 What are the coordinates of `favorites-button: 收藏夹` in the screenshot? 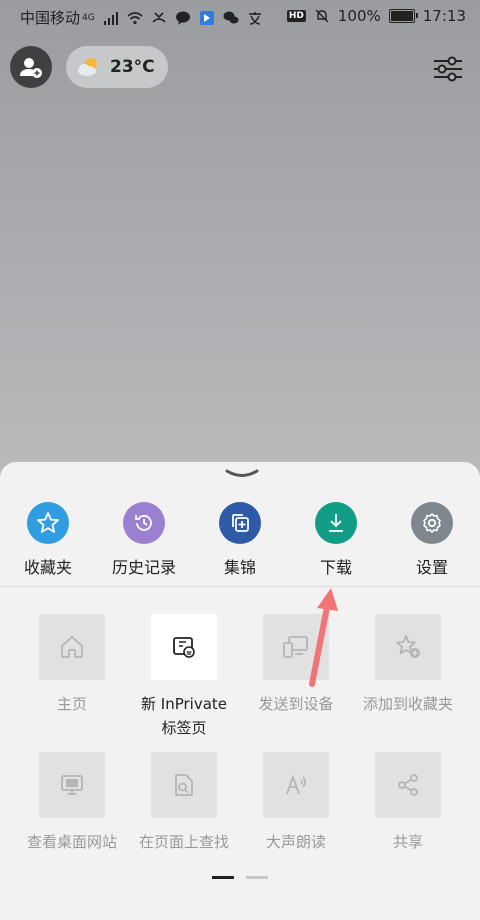 It's located at (48, 540).